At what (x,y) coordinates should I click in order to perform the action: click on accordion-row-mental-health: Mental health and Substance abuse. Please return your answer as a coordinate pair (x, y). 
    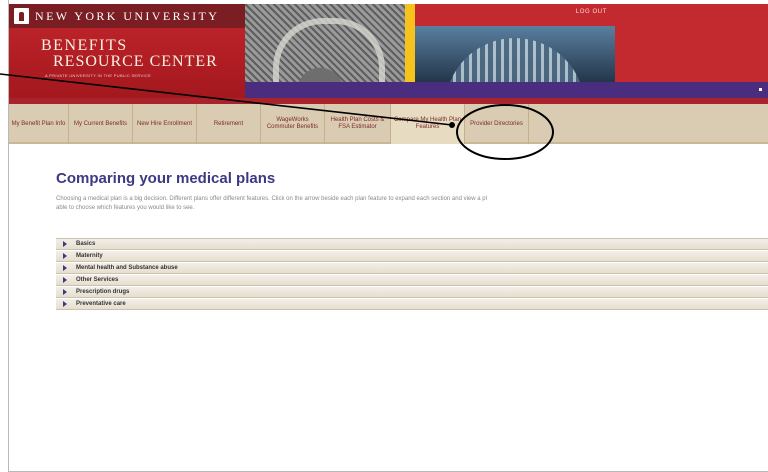
    Looking at the image, I should click on (412, 268).